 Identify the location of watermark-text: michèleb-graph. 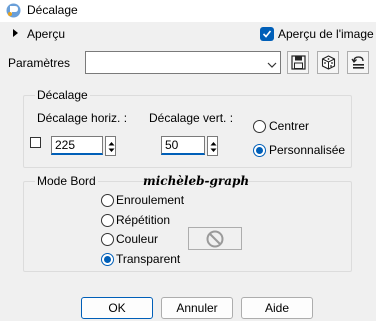
(196, 181).